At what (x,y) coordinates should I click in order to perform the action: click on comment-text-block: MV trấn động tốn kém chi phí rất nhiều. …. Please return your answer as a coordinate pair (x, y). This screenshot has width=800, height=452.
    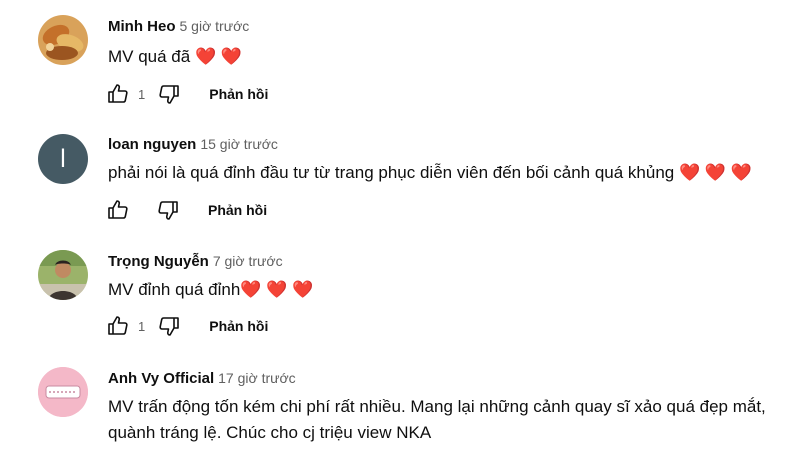
    Looking at the image, I should click on (448, 420).